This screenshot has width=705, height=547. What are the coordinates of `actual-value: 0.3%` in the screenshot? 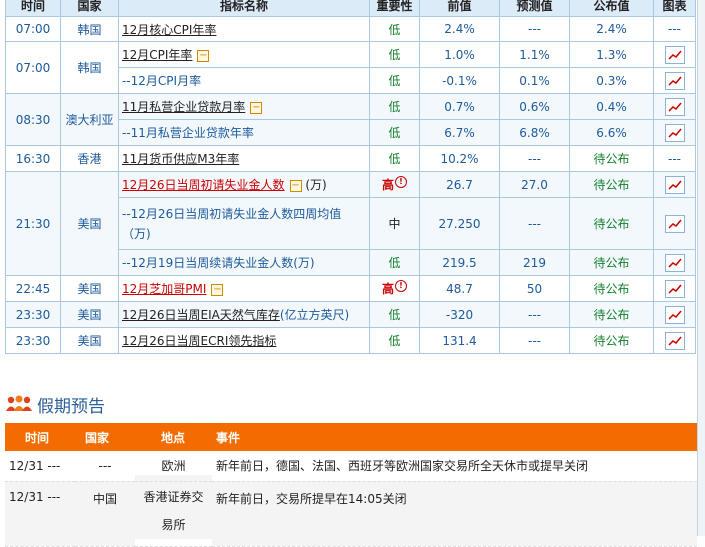 It's located at (611, 80).